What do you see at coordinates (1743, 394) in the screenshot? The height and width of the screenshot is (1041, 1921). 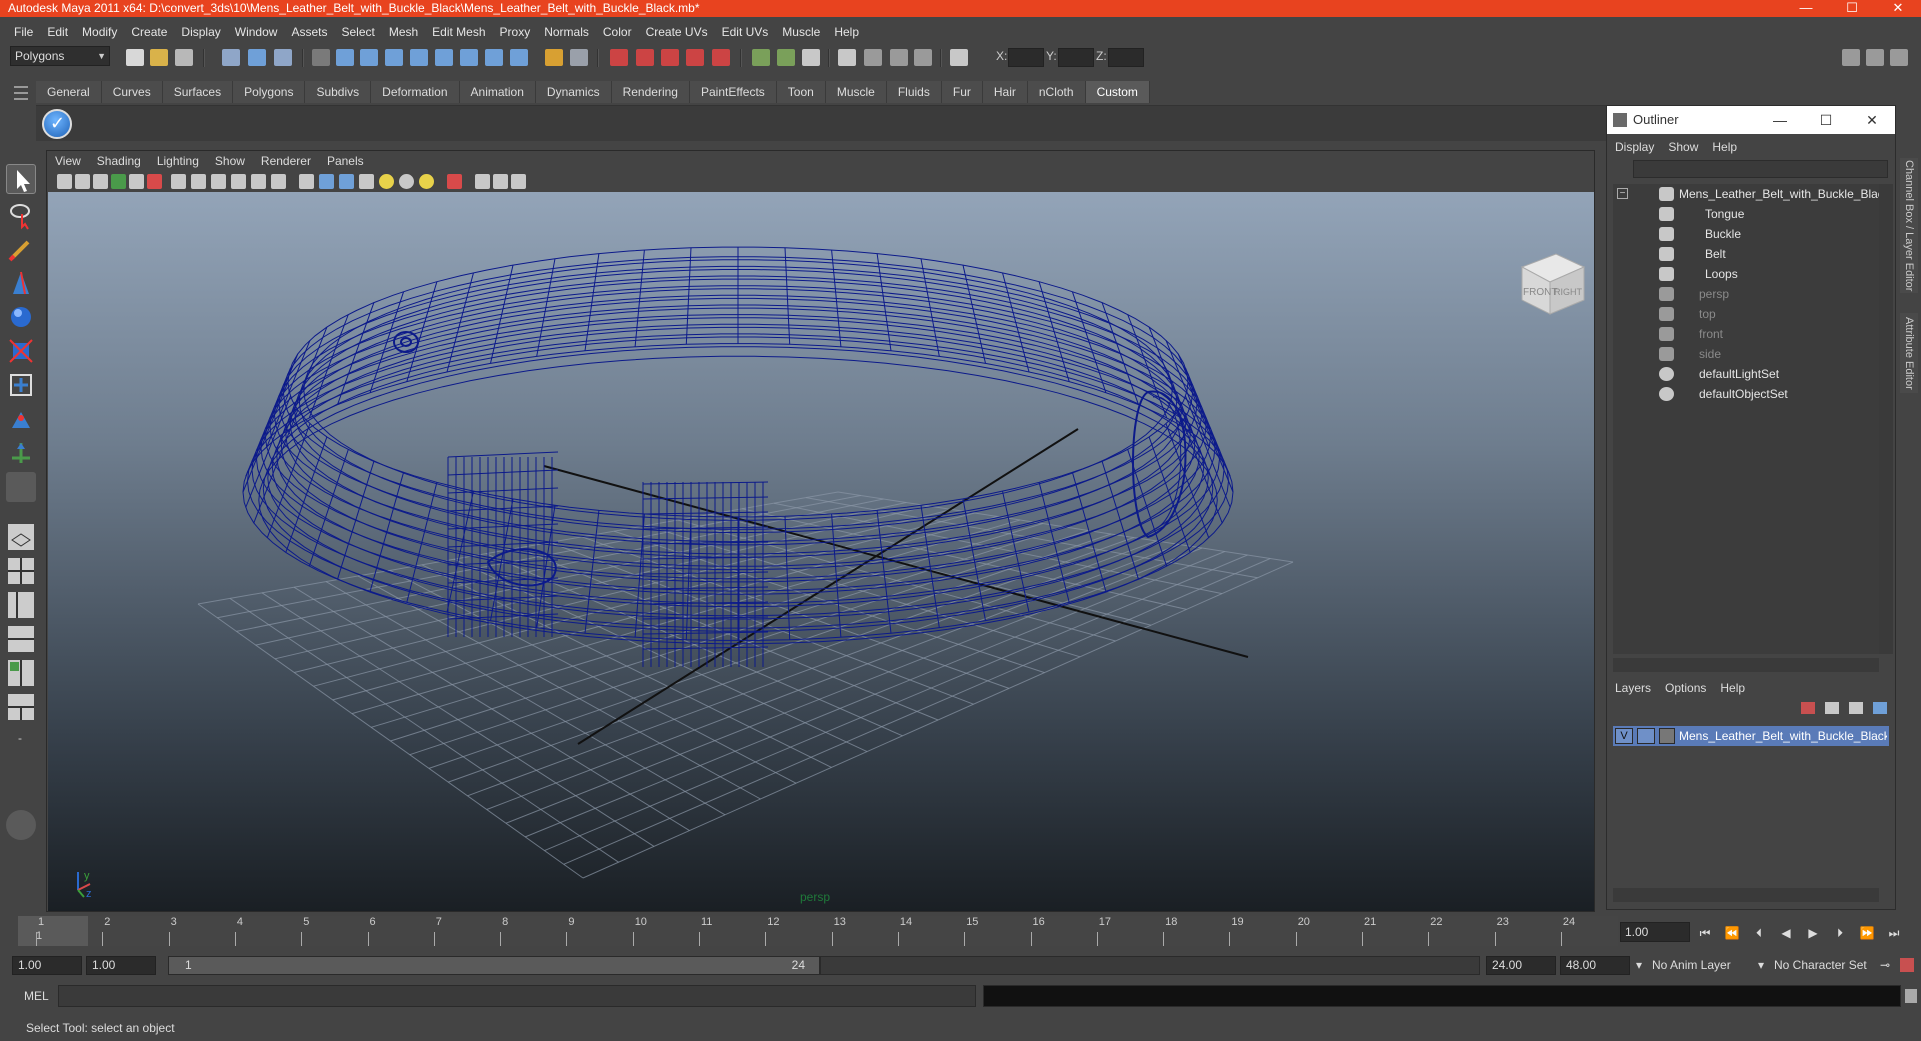 I see `outliner-row-default-object-set: defaultObjectSet` at bounding box center [1743, 394].